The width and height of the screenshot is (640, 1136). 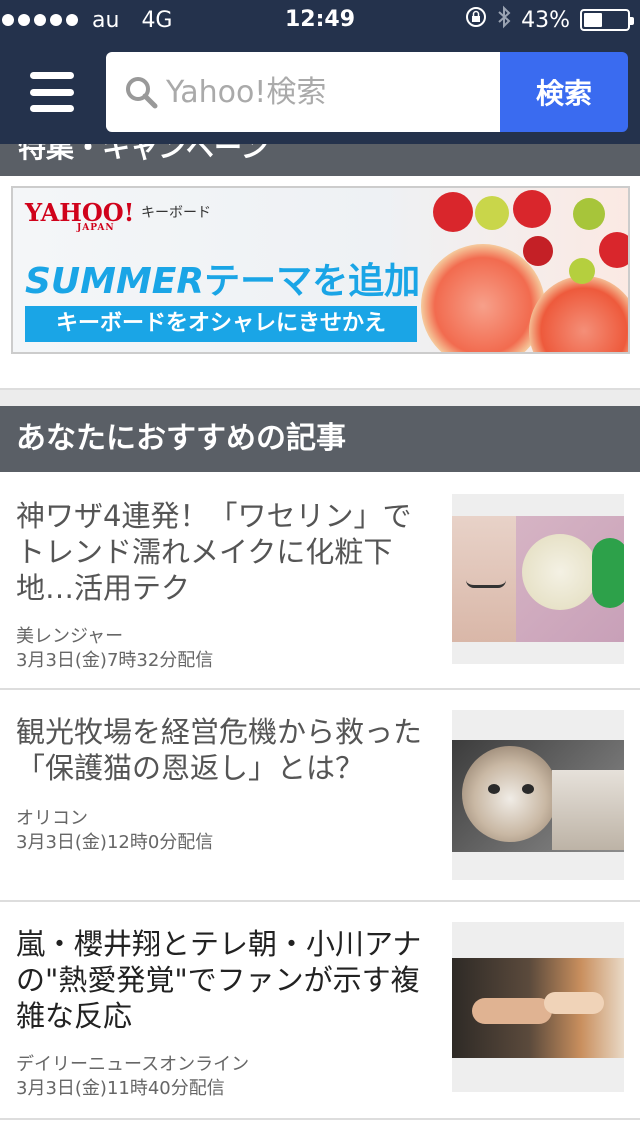 I want to click on battery-icon, so click(x=607, y=20).